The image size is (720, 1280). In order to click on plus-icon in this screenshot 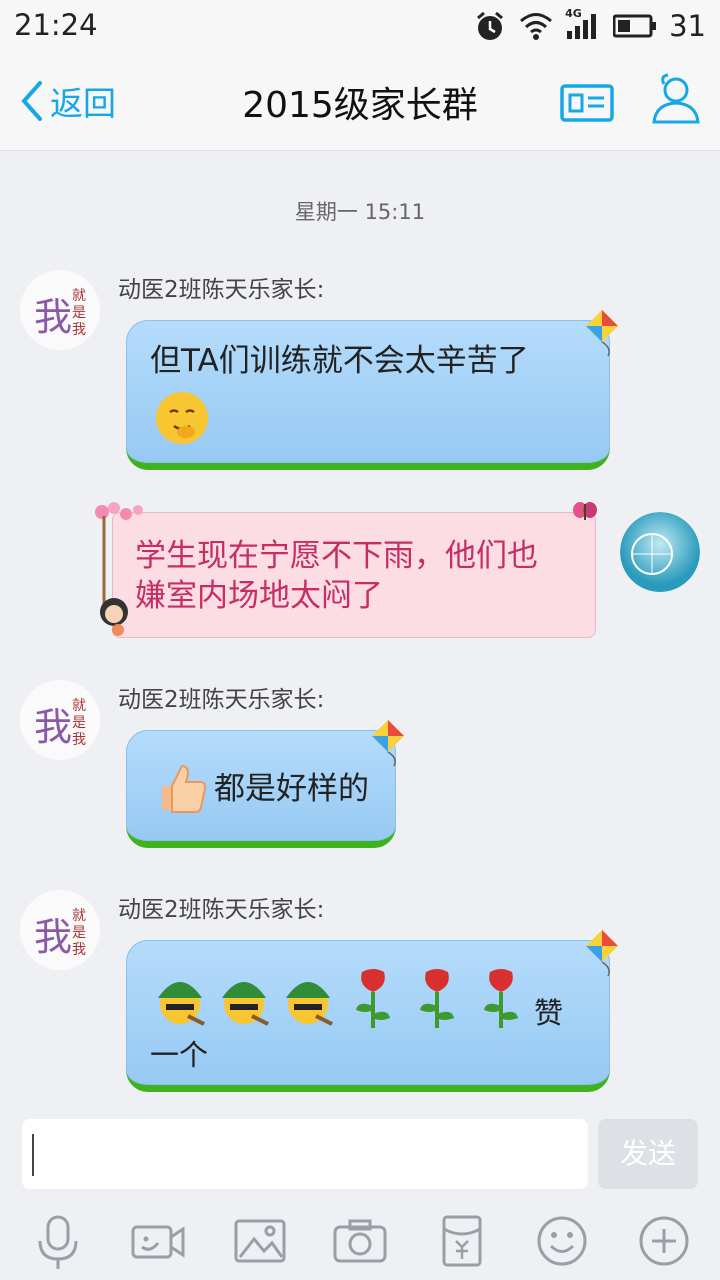, I will do `click(664, 1241)`.